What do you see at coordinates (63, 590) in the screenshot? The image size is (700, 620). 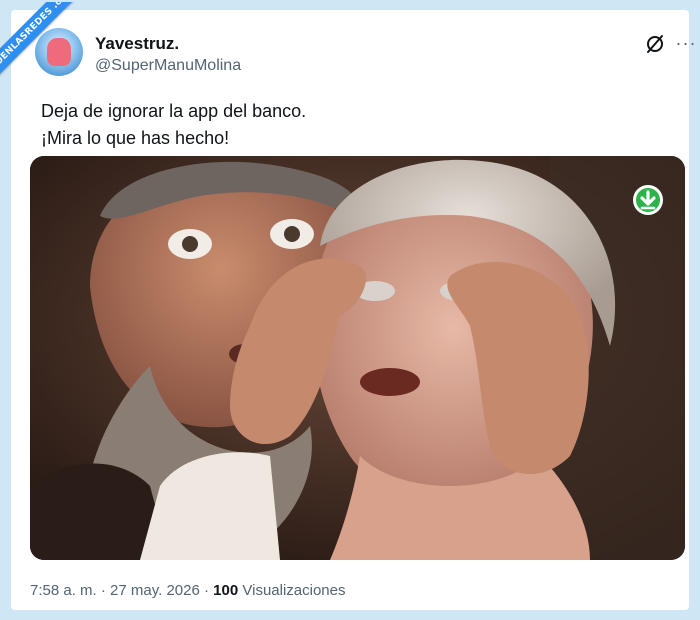 I see `tweet-time: 7:58 a. m.` at bounding box center [63, 590].